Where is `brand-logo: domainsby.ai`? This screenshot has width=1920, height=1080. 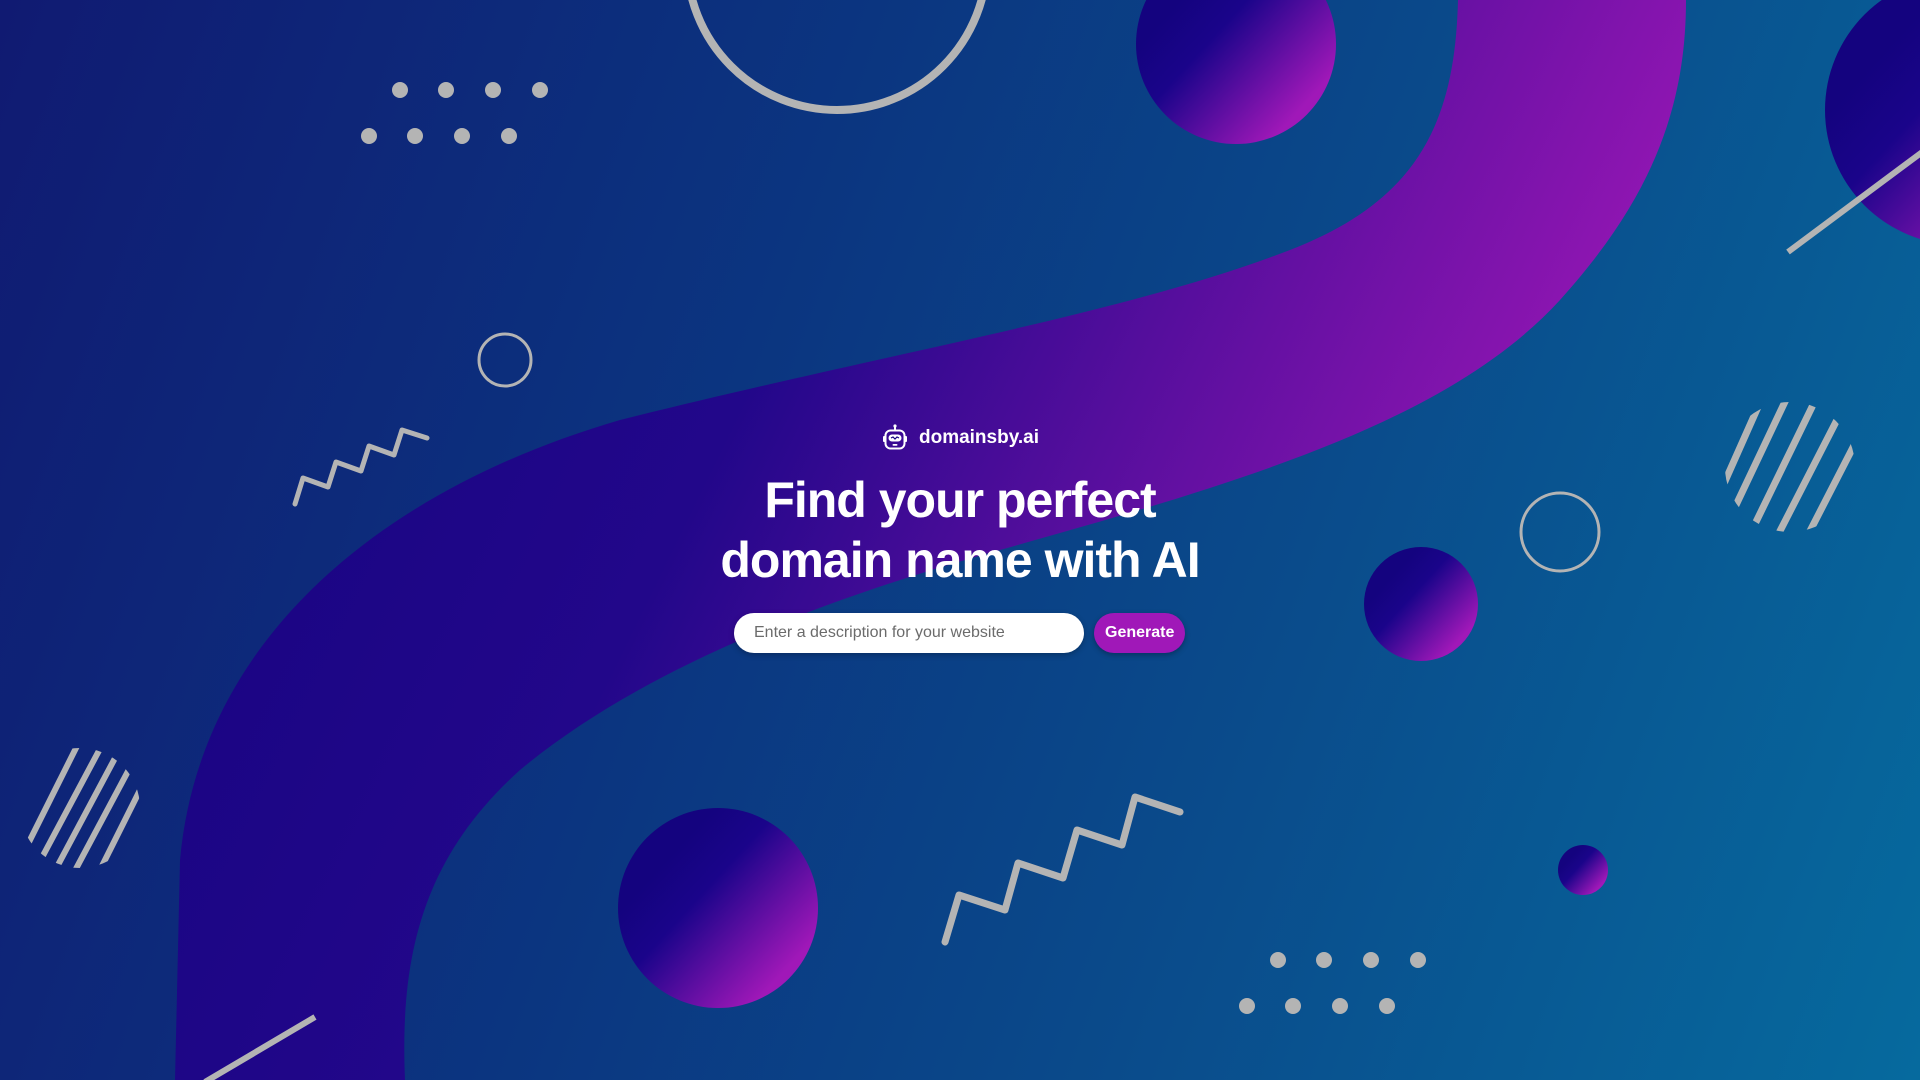 brand-logo: domainsby.ai is located at coordinates (960, 438).